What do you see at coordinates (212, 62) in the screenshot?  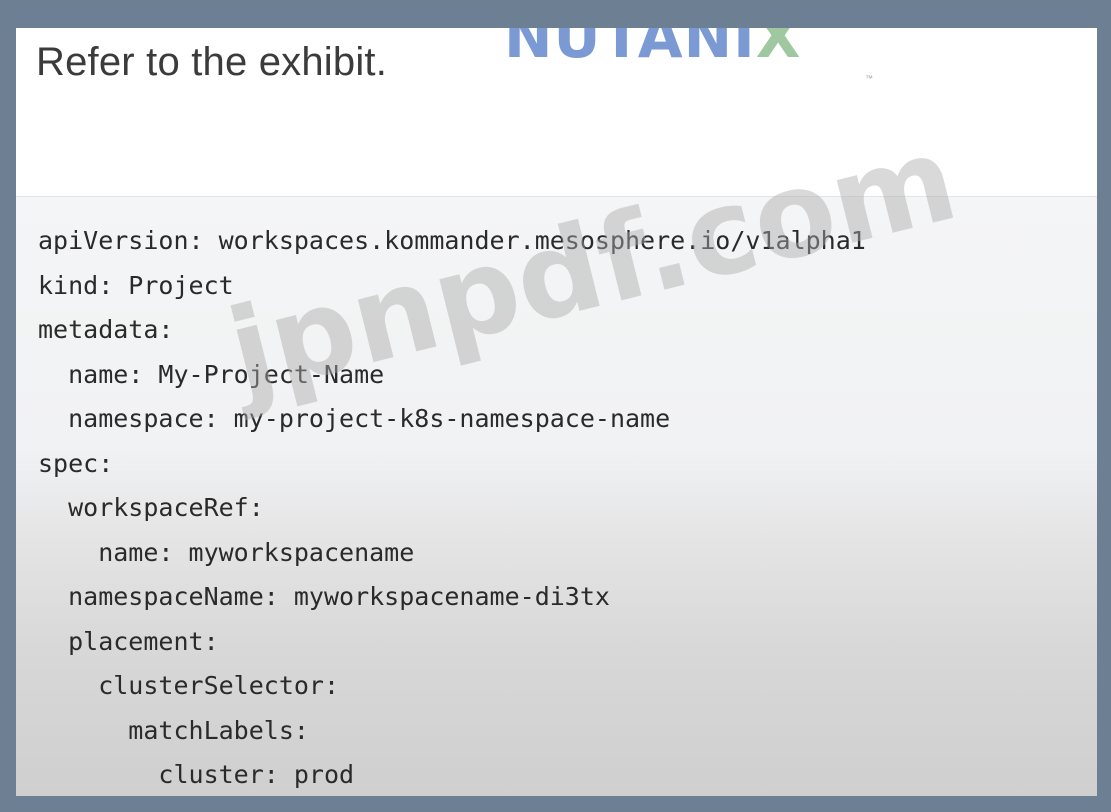 I see `exhibit-heading: Refer to the exhibit.` at bounding box center [212, 62].